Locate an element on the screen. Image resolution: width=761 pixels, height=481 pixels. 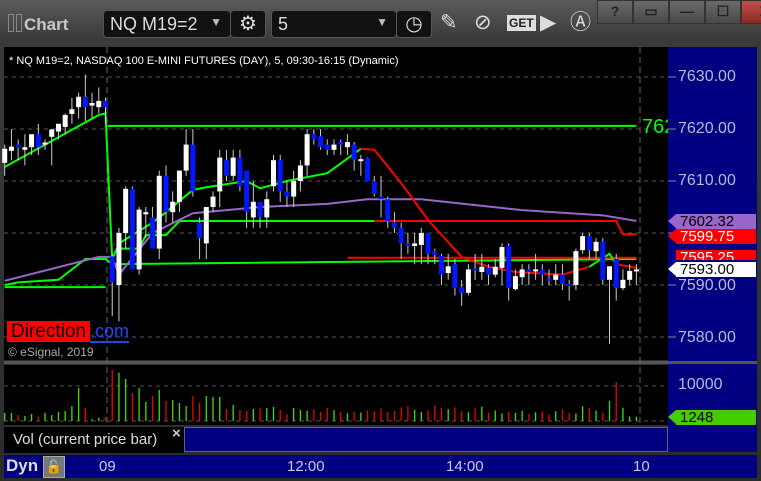
logo-text: Direction is located at coordinates (48, 331).